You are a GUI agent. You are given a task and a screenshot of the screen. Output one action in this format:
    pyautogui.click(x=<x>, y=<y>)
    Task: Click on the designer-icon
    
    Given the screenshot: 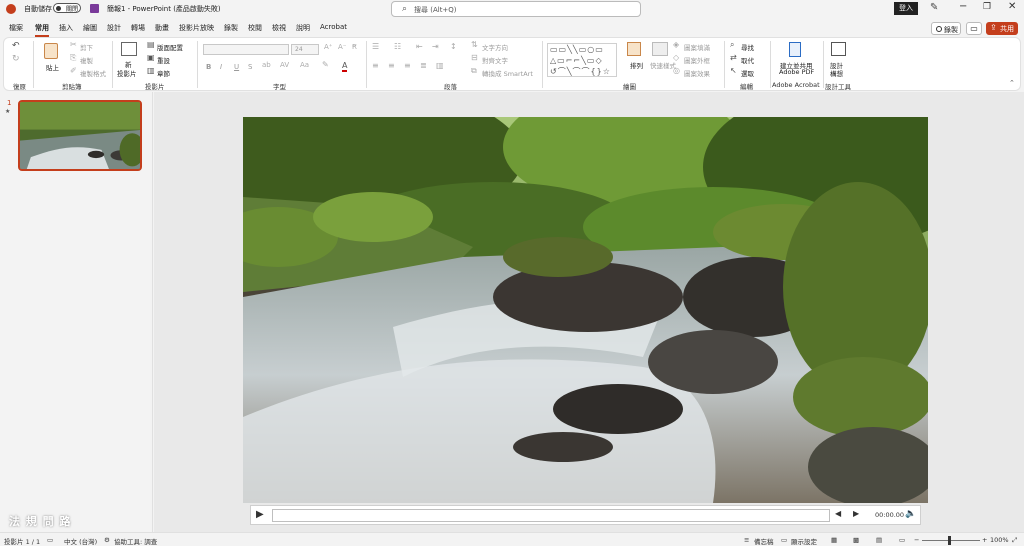 What is the action you would take?
    pyautogui.click(x=838, y=49)
    